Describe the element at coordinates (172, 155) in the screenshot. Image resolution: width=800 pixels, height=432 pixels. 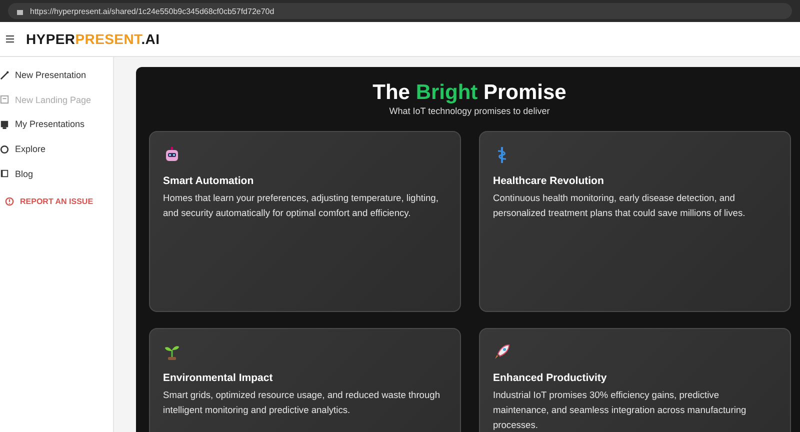
I see `robot-icon` at that location.